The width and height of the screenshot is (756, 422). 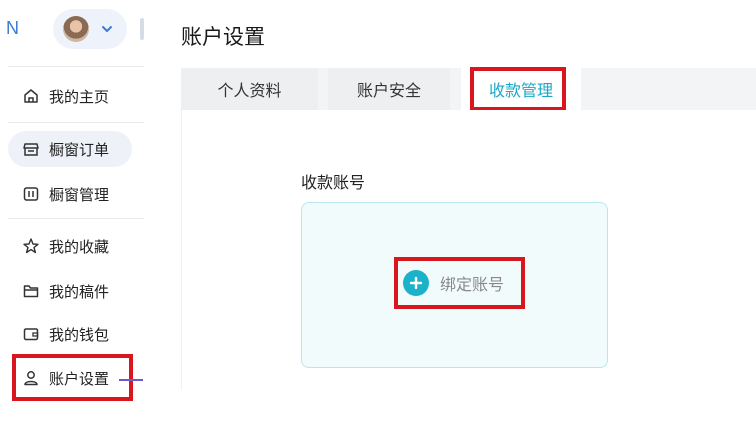 What do you see at coordinates (142, 29) in the screenshot?
I see `sidebar-edge` at bounding box center [142, 29].